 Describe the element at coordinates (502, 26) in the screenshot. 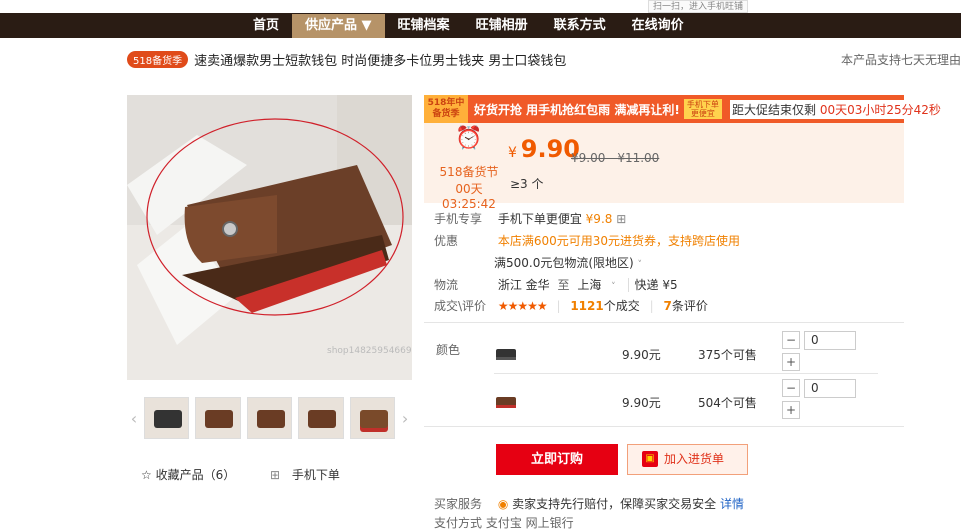

I see `nav-shop-album: 旺铺相册` at that location.